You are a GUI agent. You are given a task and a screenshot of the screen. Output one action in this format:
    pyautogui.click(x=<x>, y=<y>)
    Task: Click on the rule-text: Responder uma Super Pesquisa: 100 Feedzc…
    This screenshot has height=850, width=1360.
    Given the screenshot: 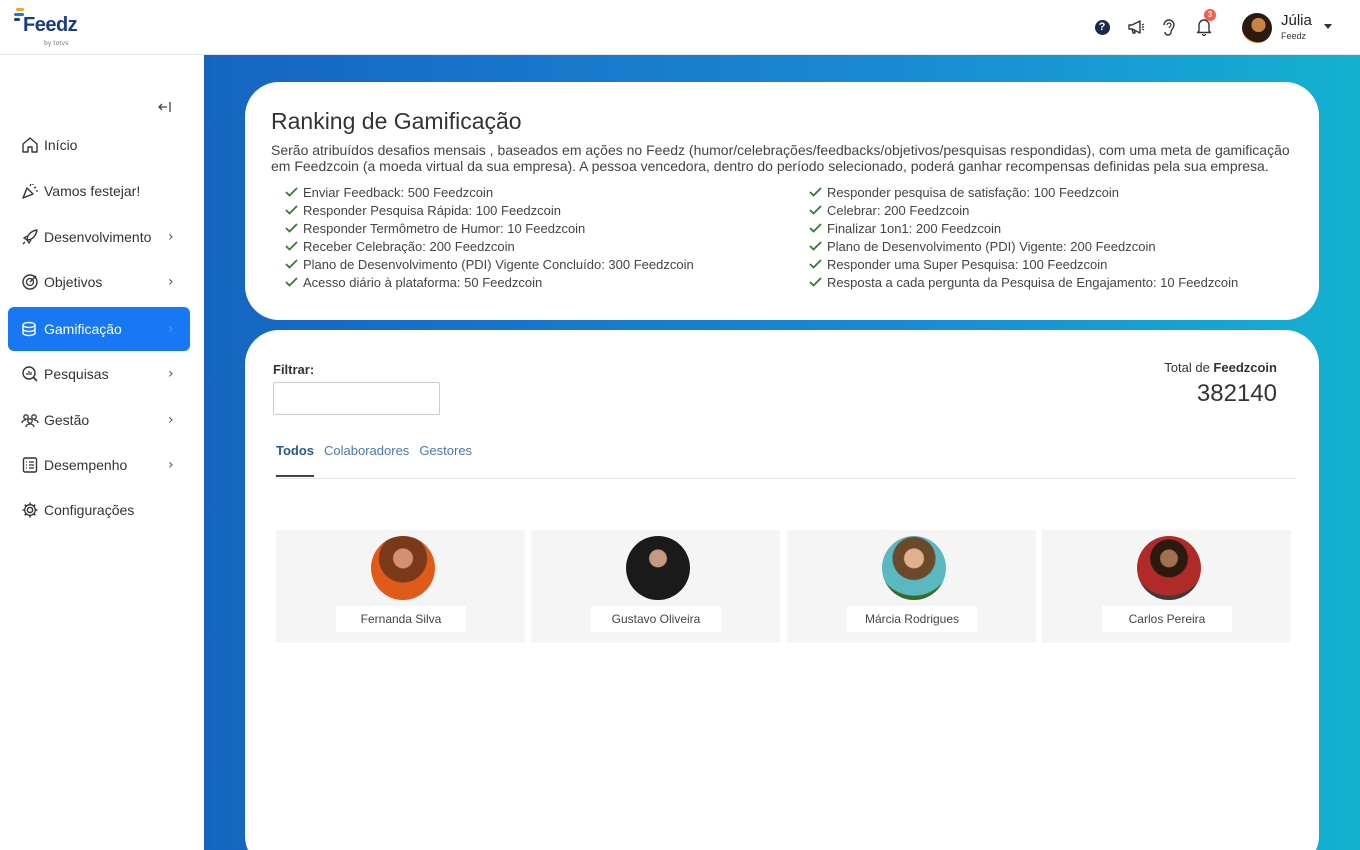 What is the action you would take?
    pyautogui.click(x=967, y=264)
    